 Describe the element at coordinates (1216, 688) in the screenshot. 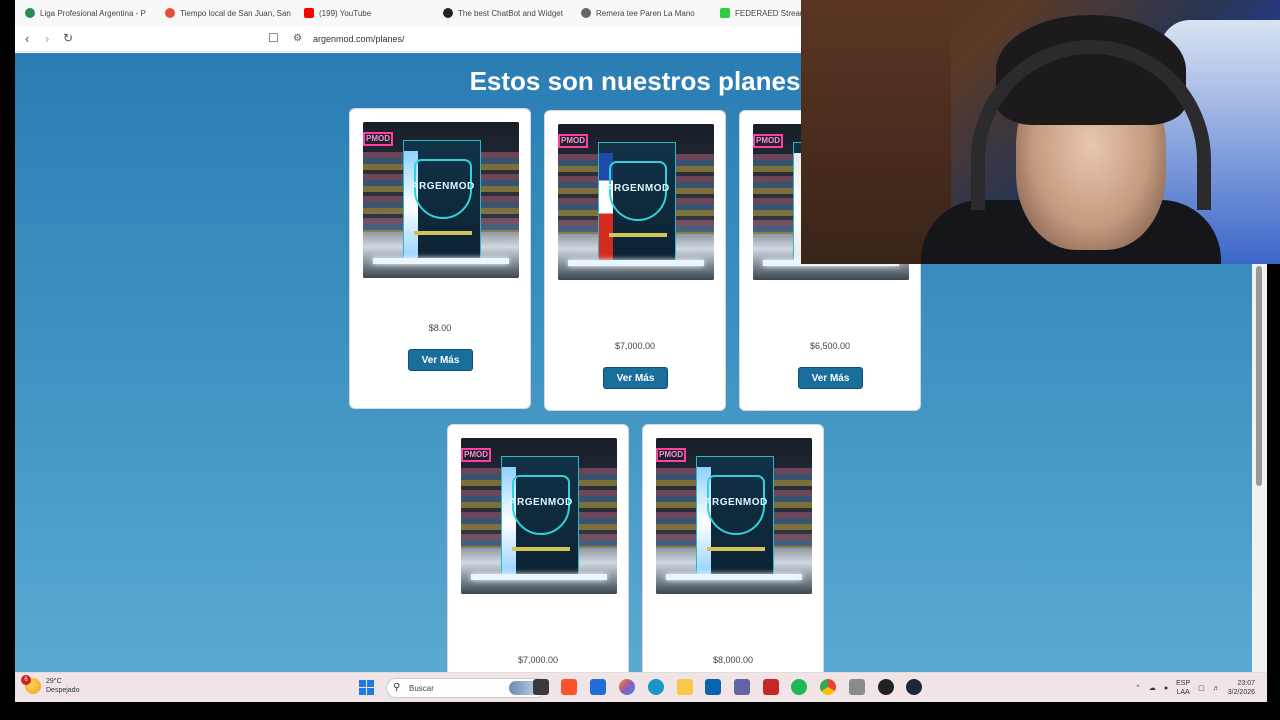

I see `volume-icon: ♬` at that location.